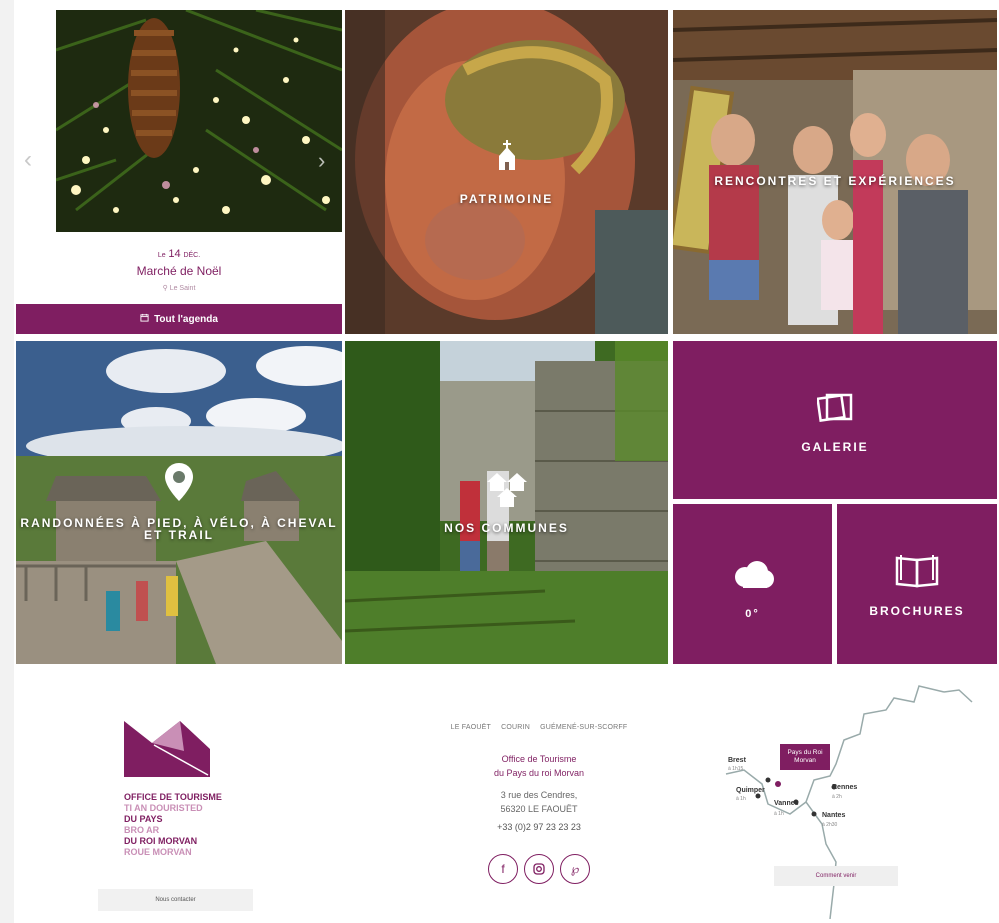 Image resolution: width=999 pixels, height=923 pixels. Describe the element at coordinates (506, 528) in the screenshot. I see `communes-label: NOS COMMUNES` at that location.